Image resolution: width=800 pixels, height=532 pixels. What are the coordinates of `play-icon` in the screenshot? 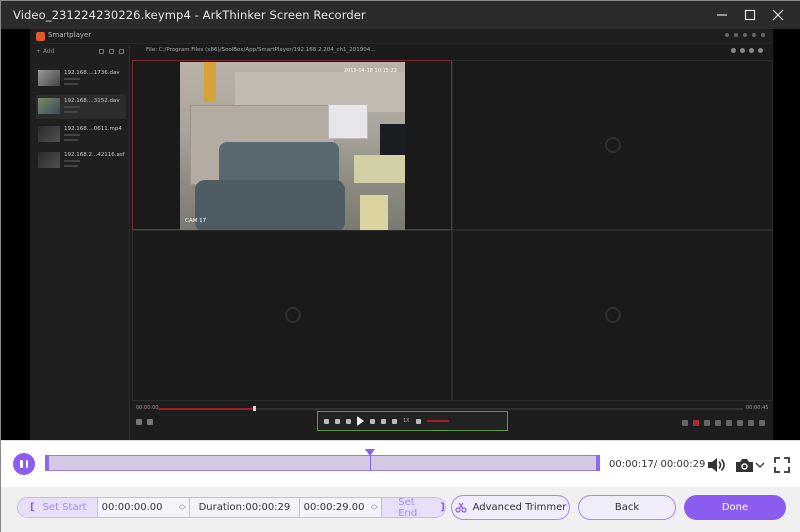 It's located at (360, 421).